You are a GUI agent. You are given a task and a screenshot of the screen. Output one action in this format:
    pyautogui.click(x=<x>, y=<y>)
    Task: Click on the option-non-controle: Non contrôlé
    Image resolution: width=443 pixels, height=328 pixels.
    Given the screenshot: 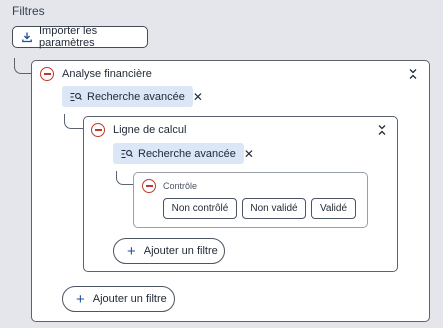 What is the action you would take?
    pyautogui.click(x=200, y=208)
    